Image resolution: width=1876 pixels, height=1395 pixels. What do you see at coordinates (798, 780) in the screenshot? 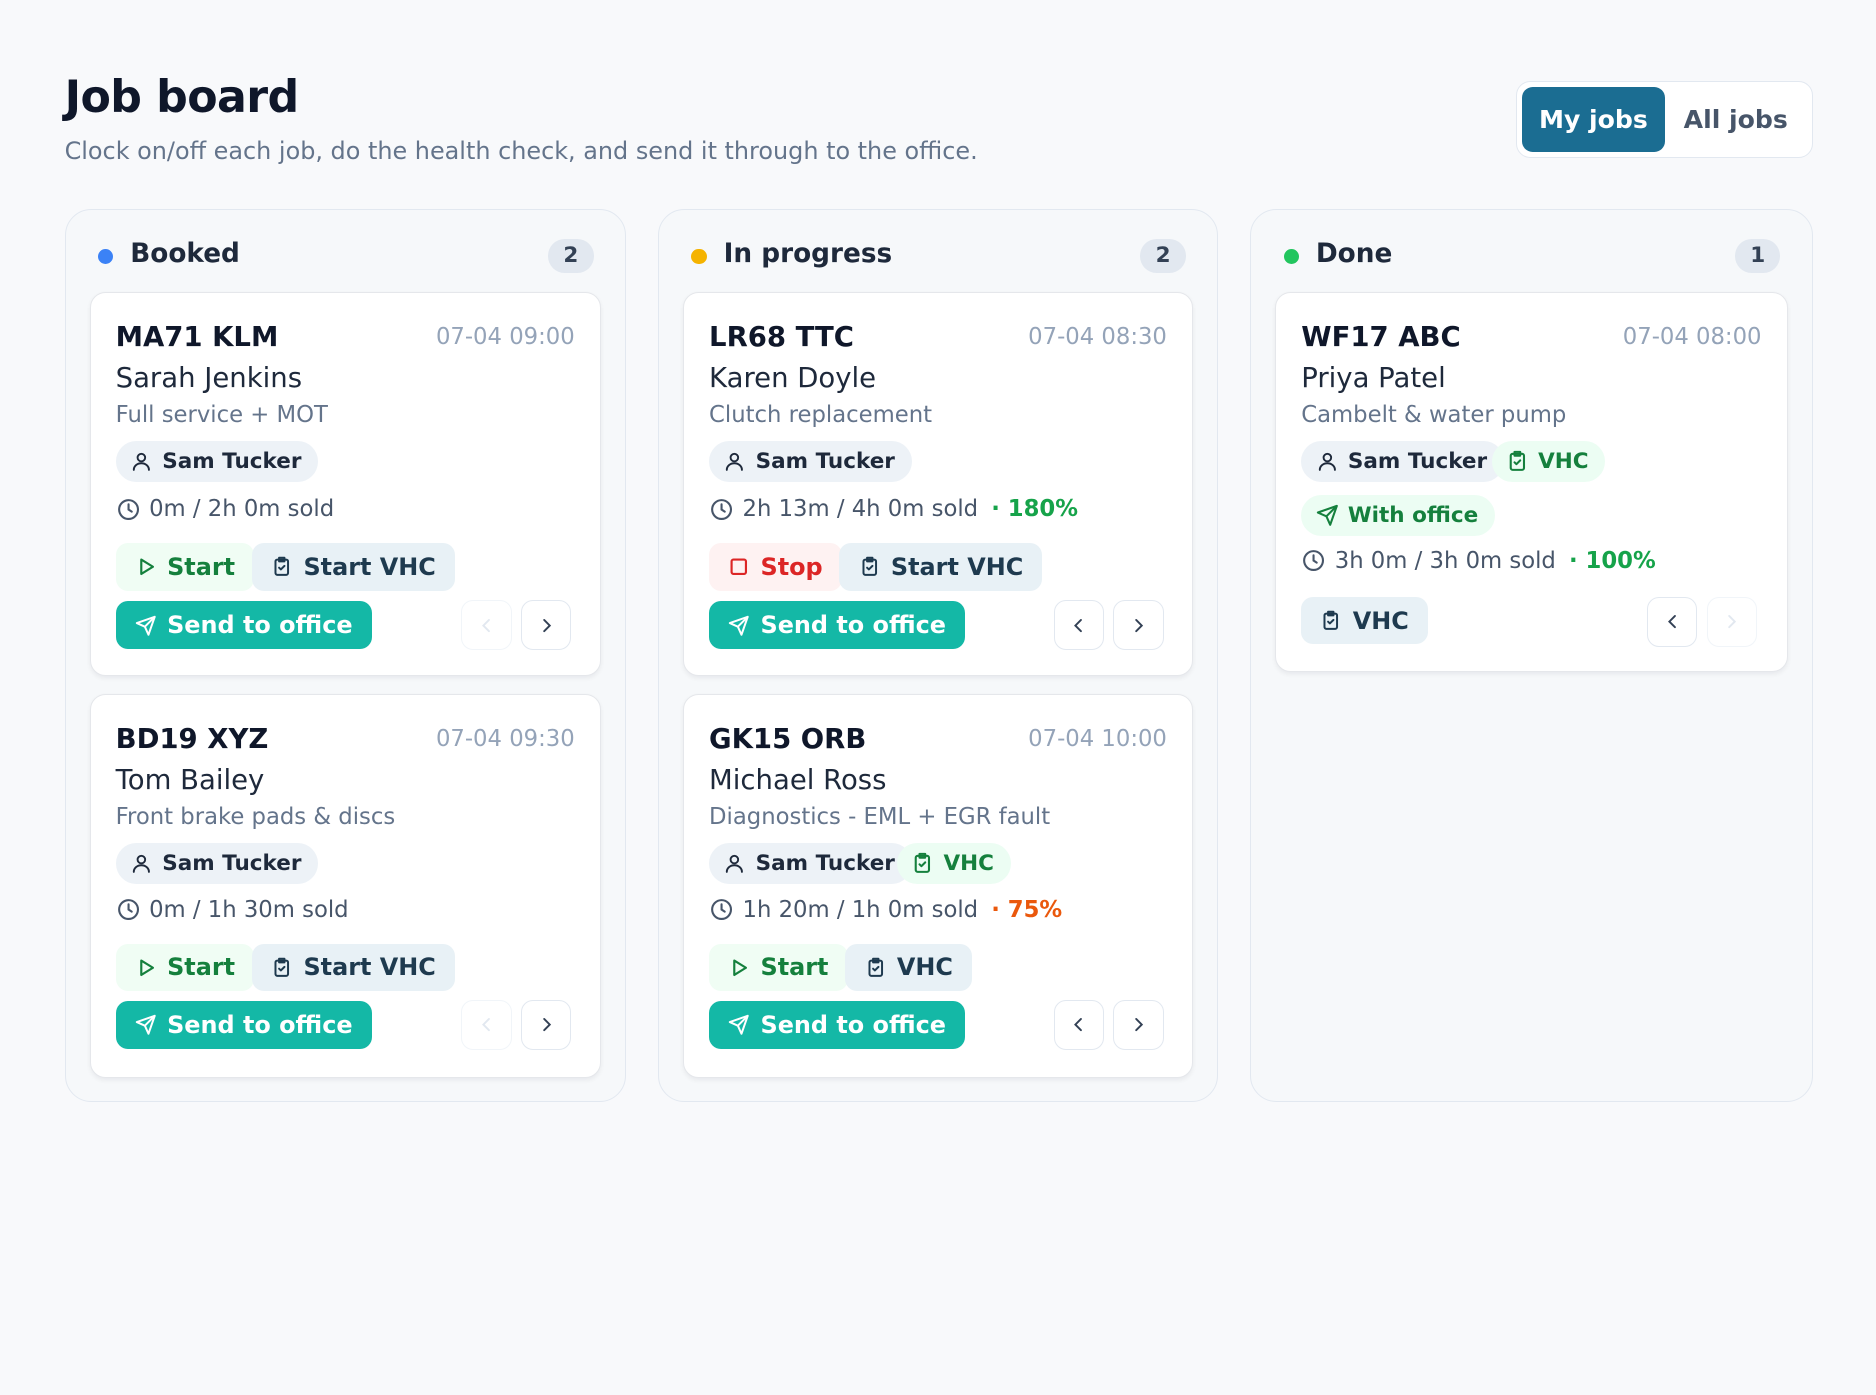
I see `customer-name: Michael Ross` at bounding box center [798, 780].